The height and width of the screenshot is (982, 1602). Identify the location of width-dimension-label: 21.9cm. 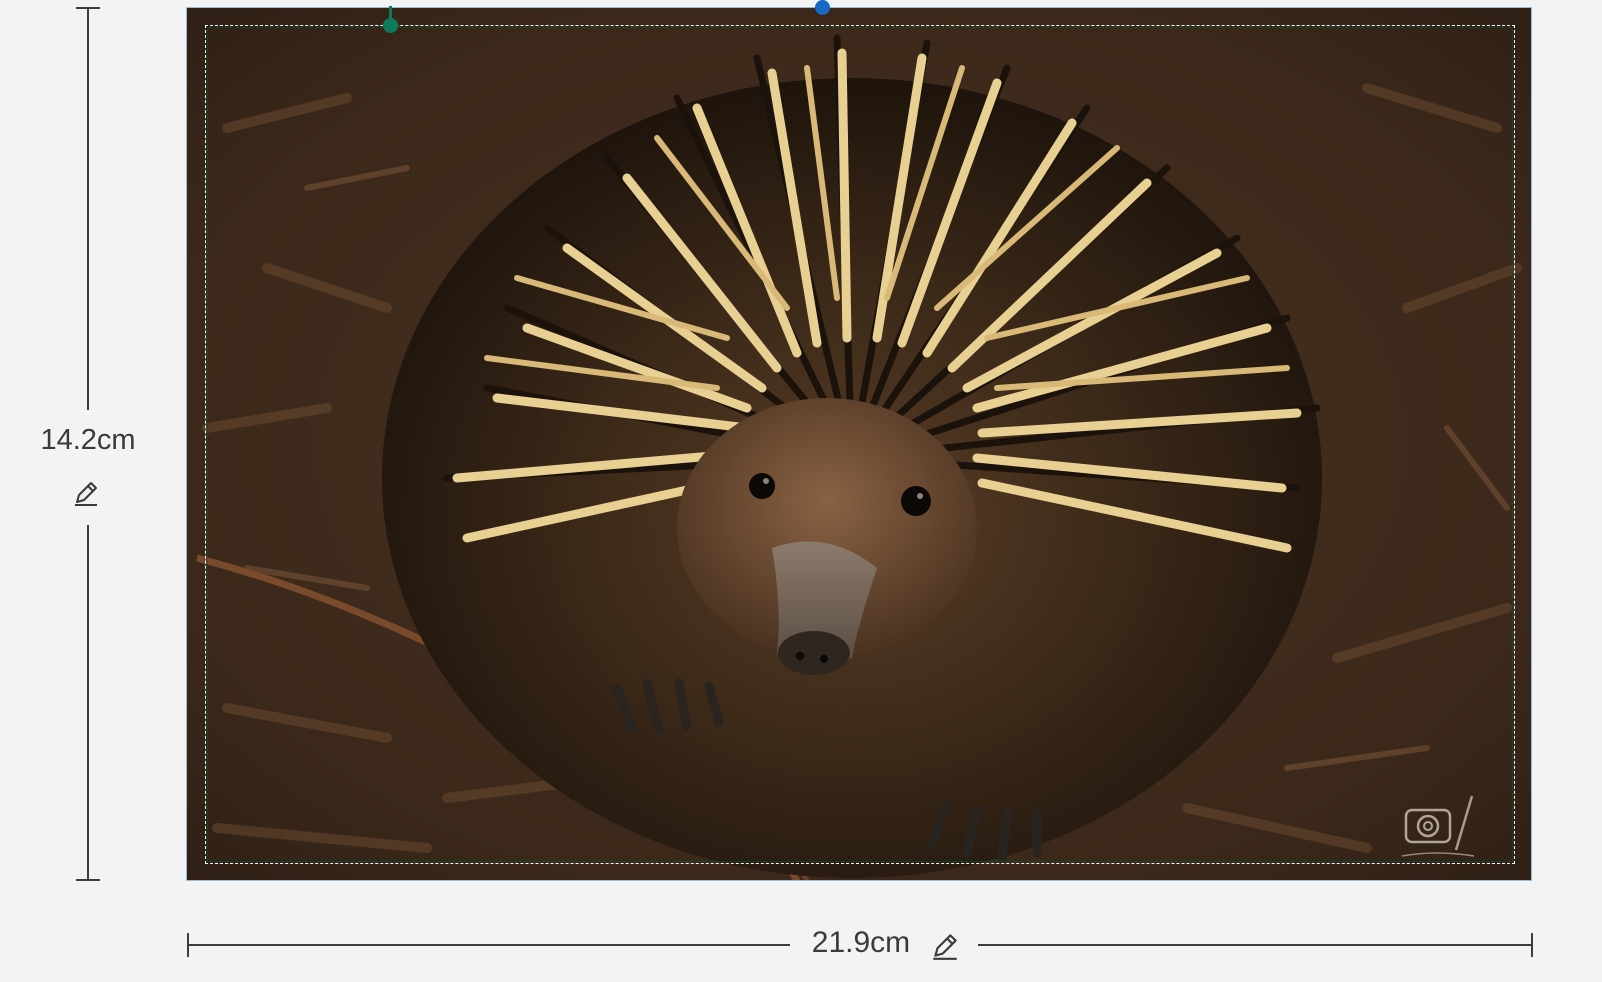
(861, 942).